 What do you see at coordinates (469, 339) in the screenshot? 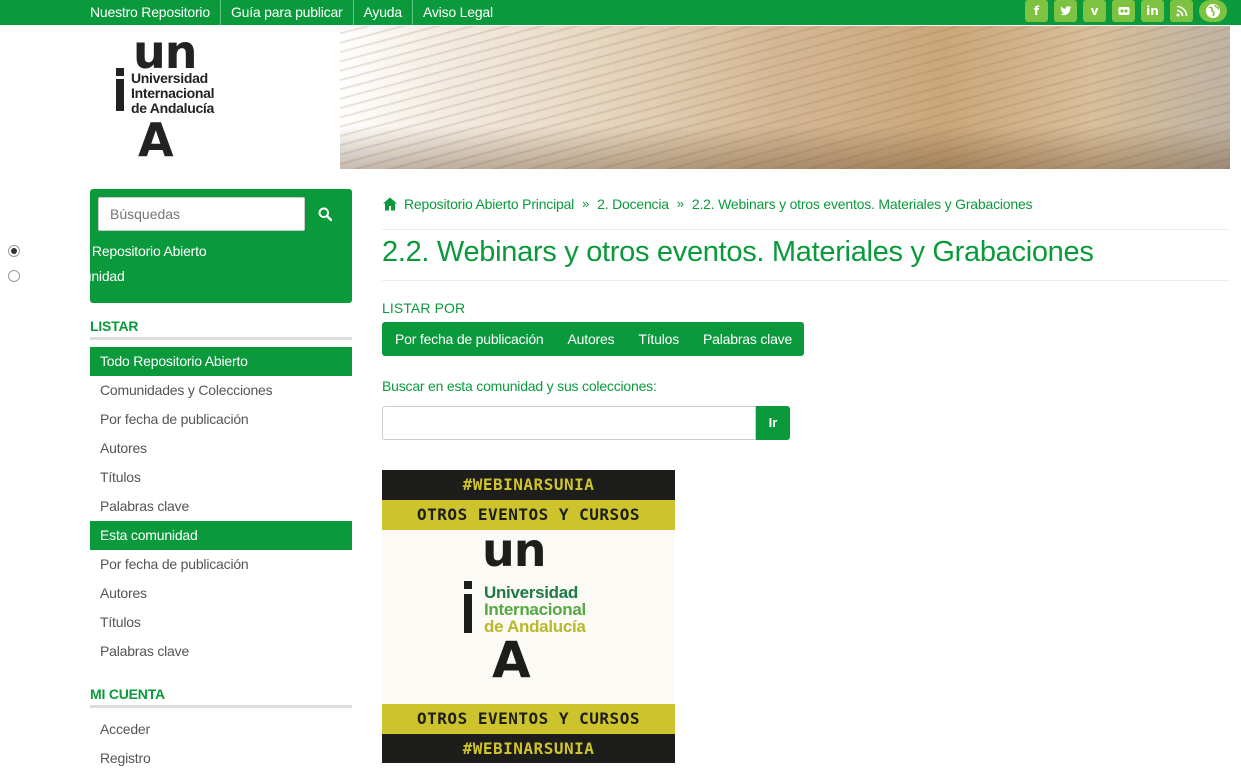
I see `browse-by-date-button: Por fecha de publicación` at bounding box center [469, 339].